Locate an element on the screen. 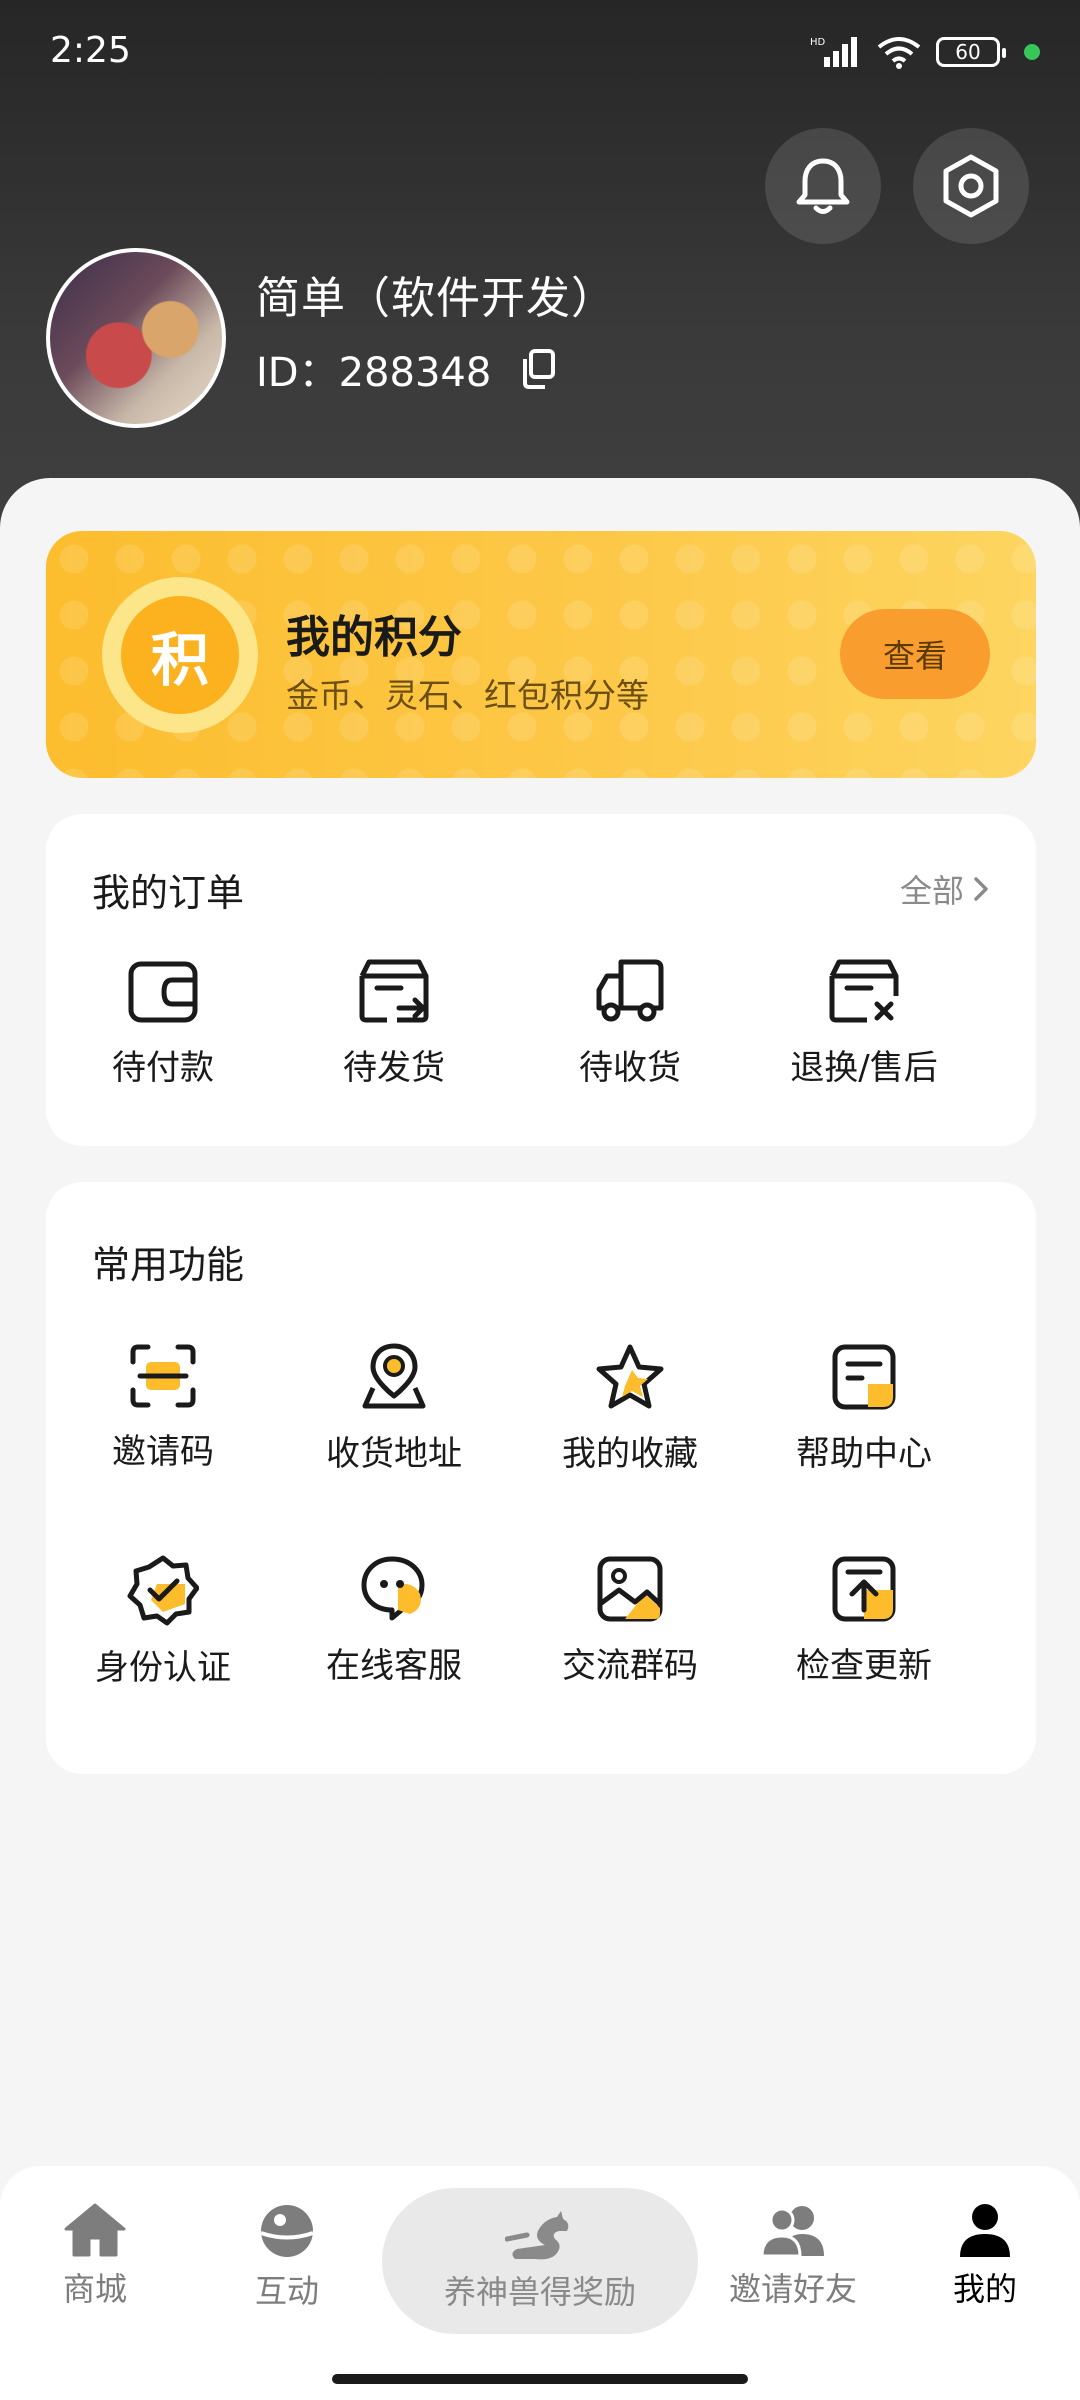  user-id-row: ID：288348 is located at coordinates (406, 369).